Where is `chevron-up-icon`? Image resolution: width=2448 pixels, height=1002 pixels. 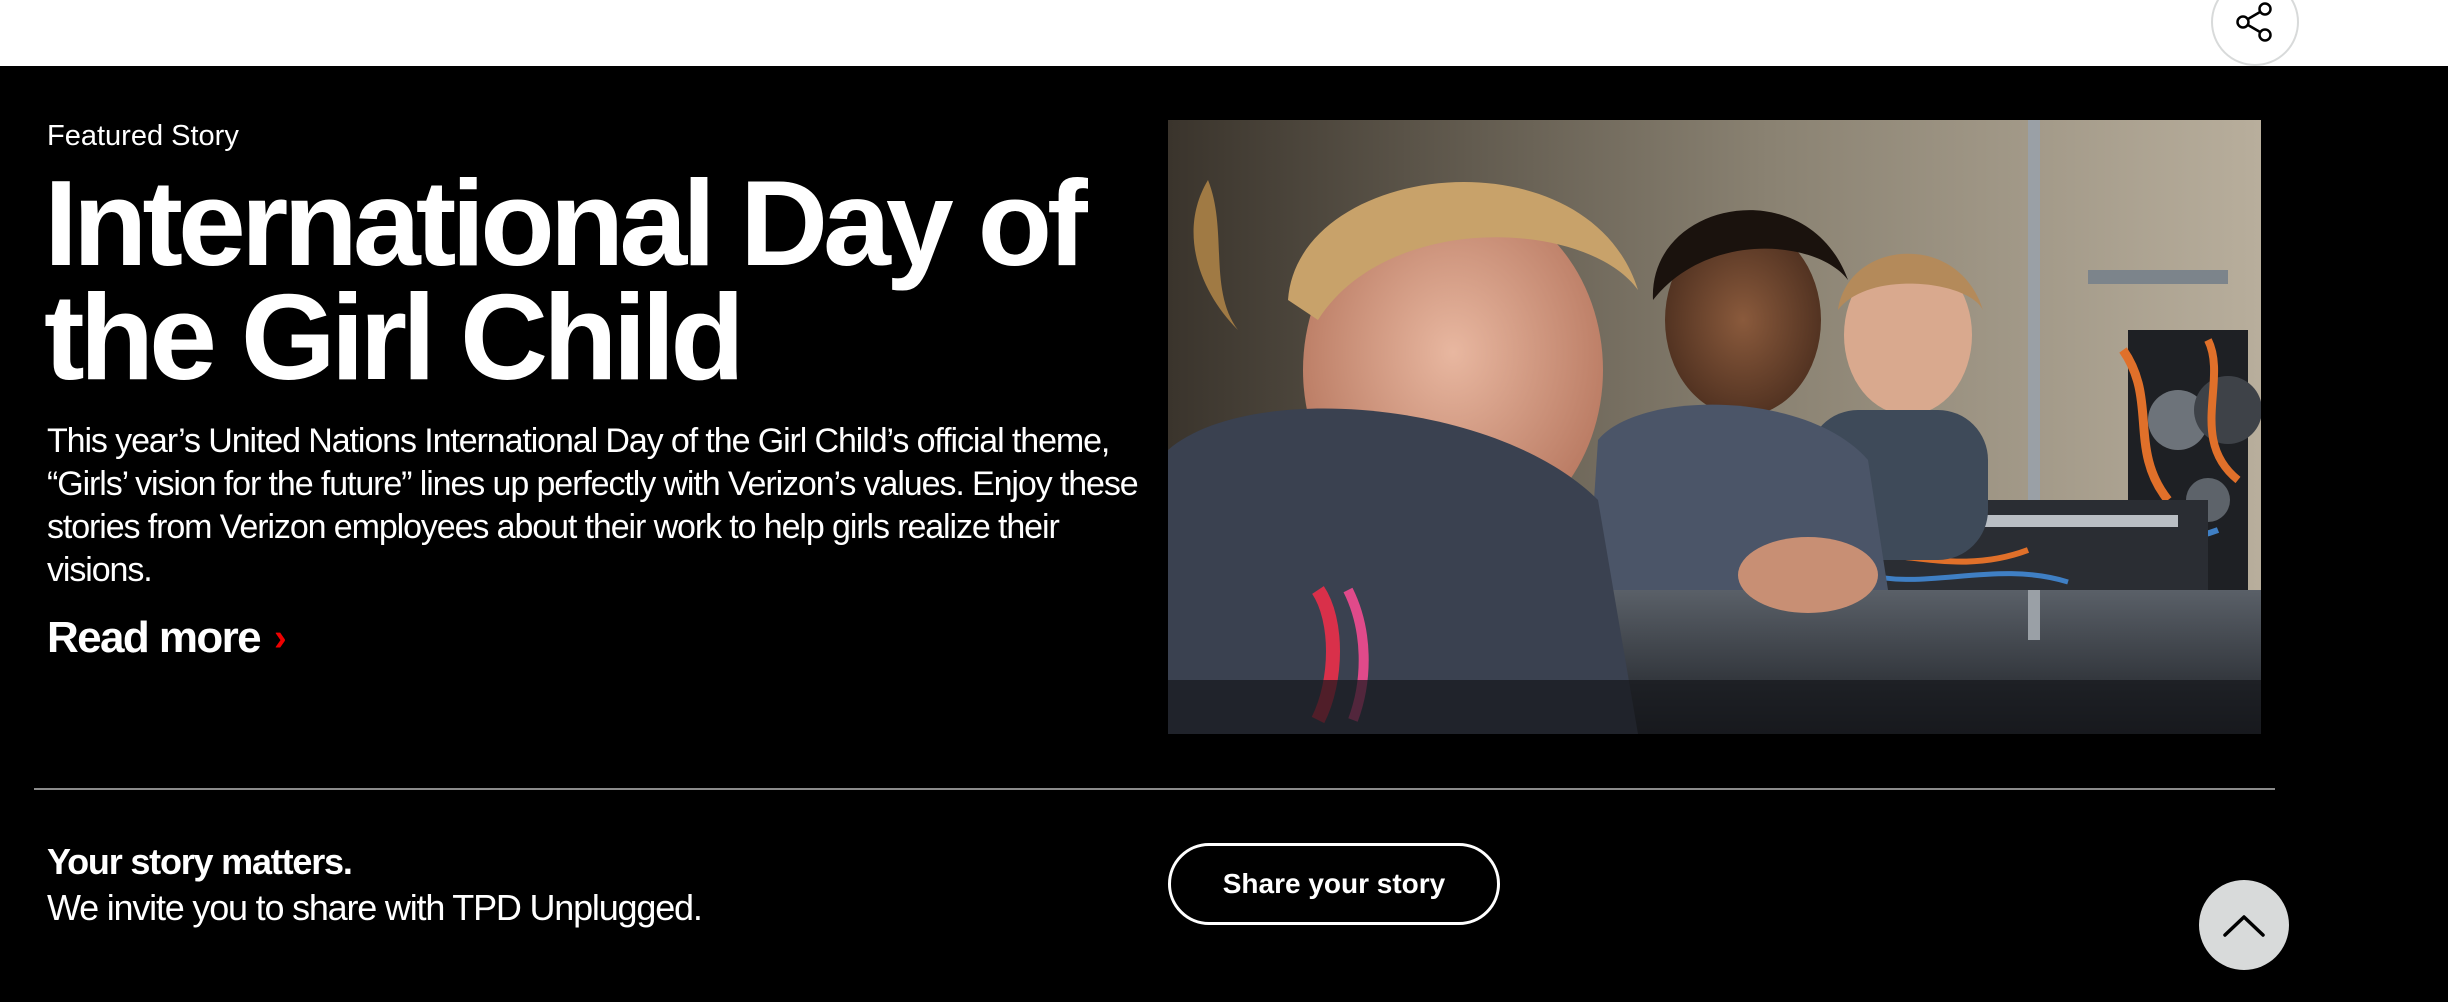
chevron-up-icon is located at coordinates (2244, 926).